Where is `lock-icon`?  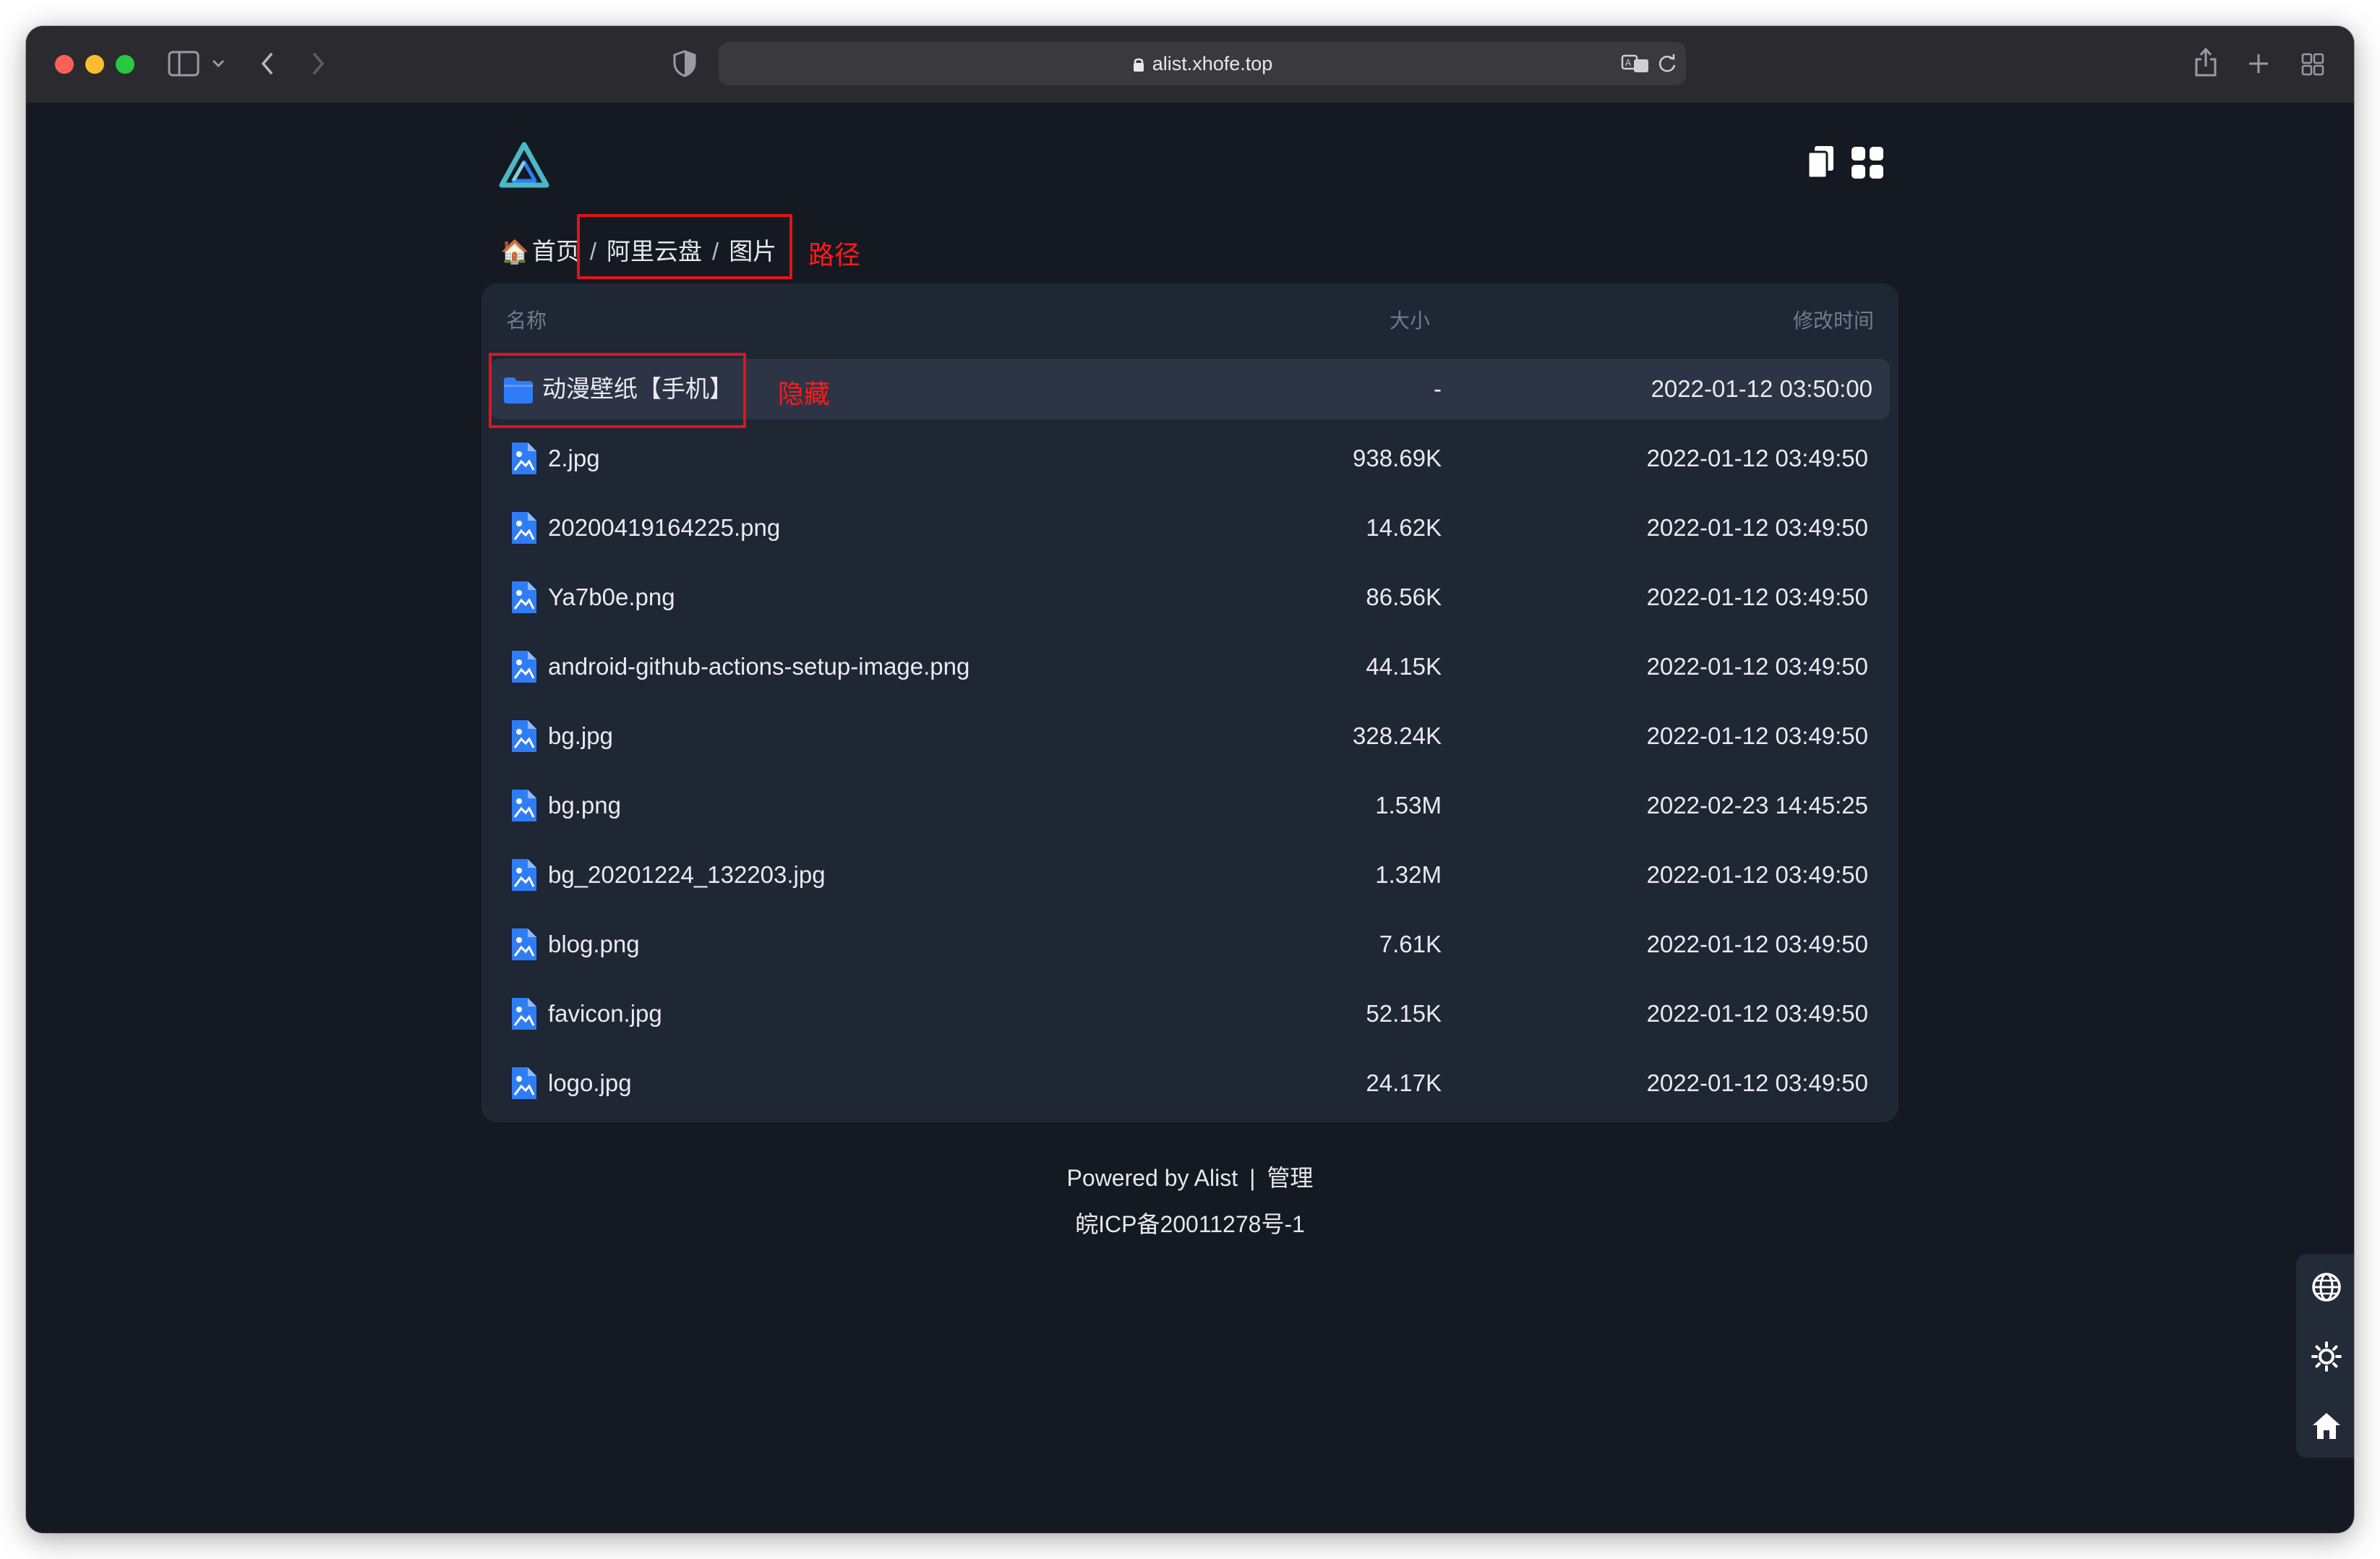 lock-icon is located at coordinates (1138, 65).